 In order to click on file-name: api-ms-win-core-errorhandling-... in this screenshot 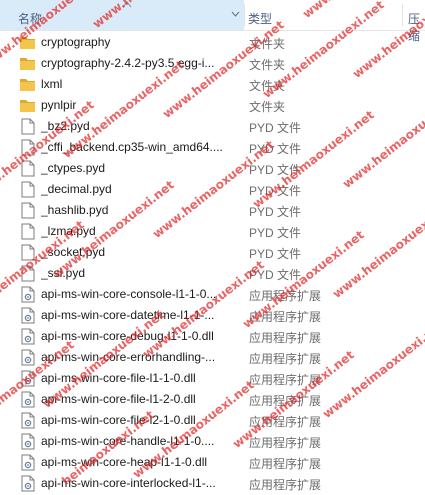, I will do `click(128, 357)`.